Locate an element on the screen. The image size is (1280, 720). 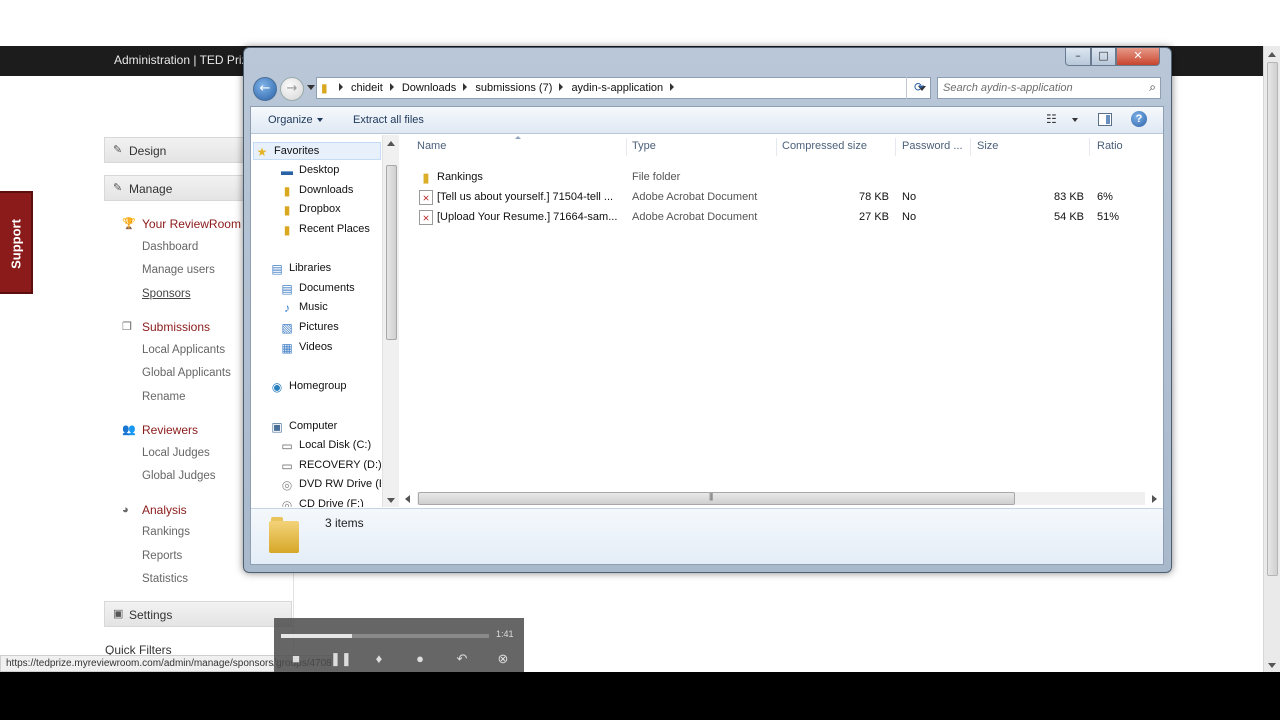
column-header-size: Size is located at coordinates (1027, 146).